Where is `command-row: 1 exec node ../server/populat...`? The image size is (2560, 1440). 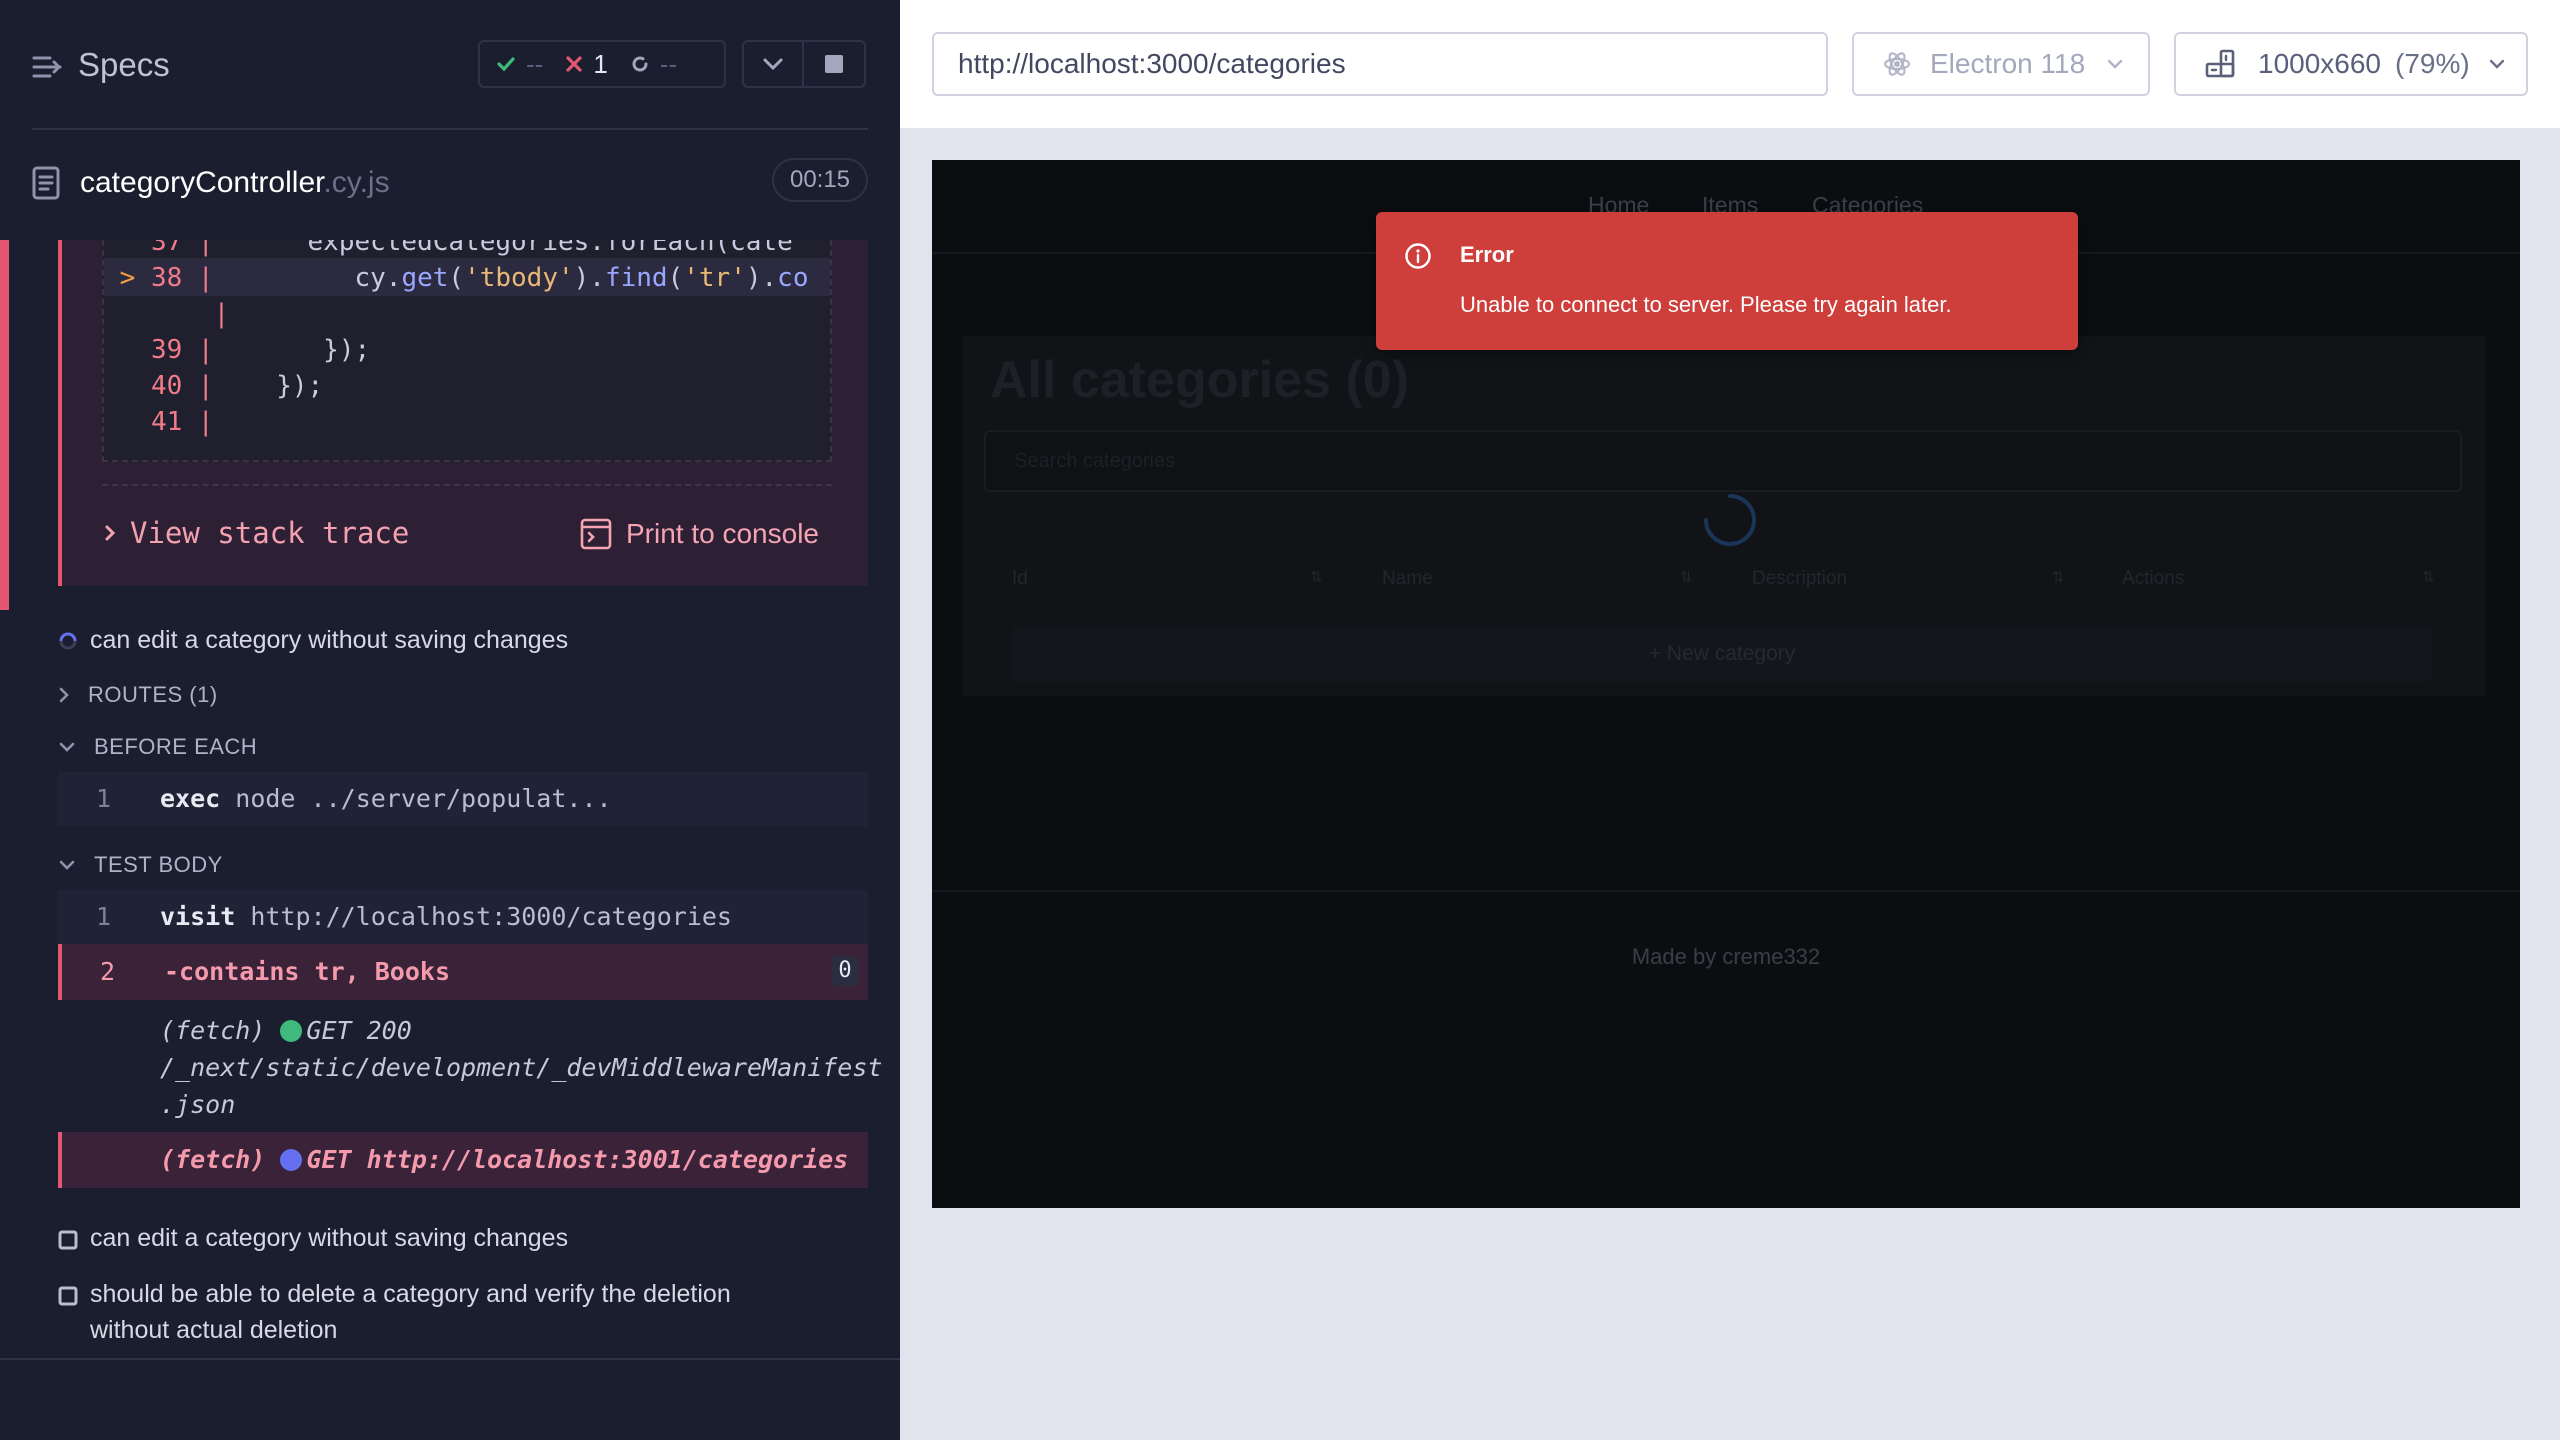 command-row: 1 exec node ../server/populat... is located at coordinates (463, 799).